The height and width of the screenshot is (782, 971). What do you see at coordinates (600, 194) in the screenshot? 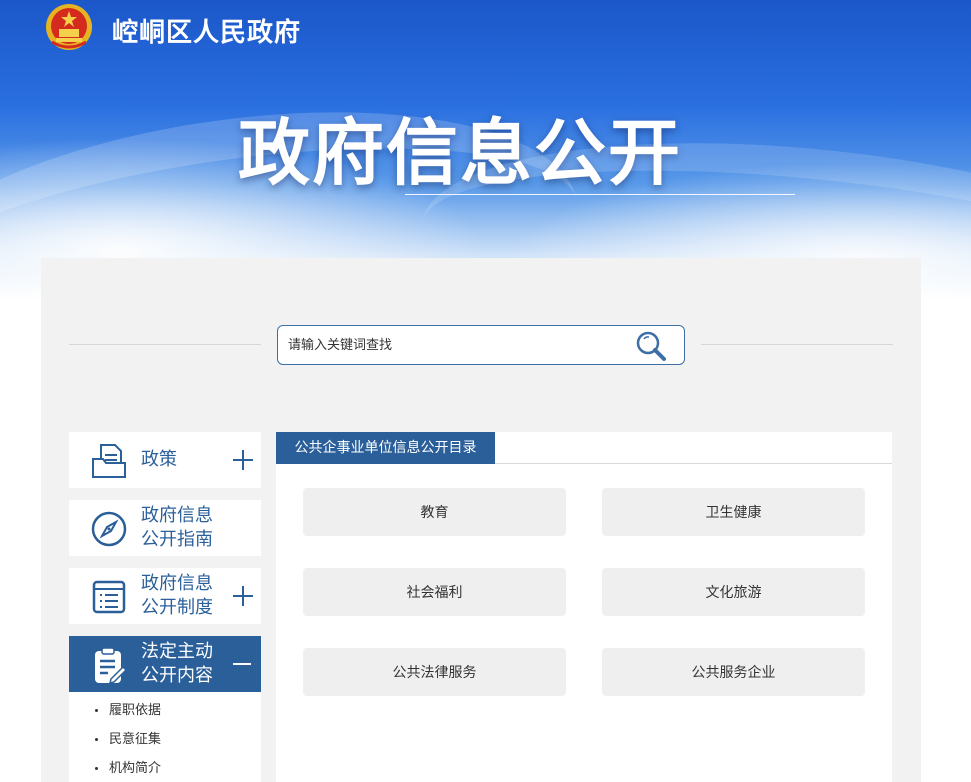
I see `title-underline` at bounding box center [600, 194].